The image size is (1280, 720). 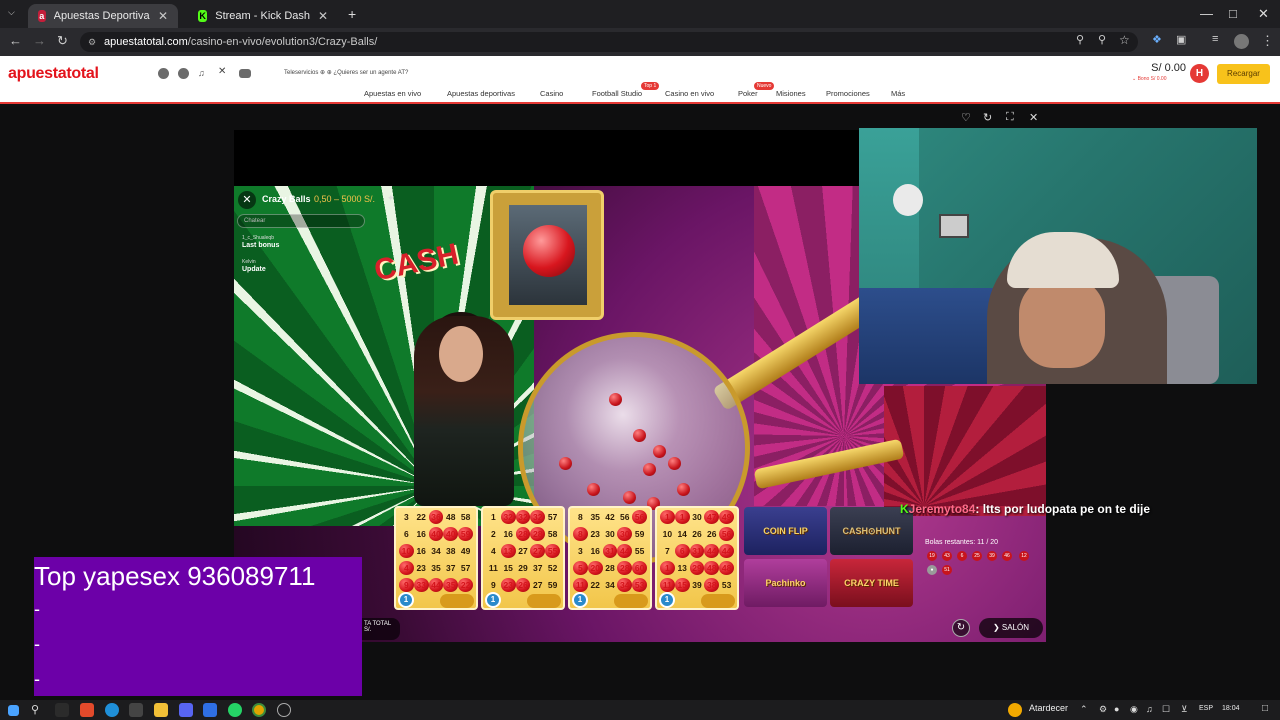 I want to click on card-number: 16, so click(x=508, y=534).